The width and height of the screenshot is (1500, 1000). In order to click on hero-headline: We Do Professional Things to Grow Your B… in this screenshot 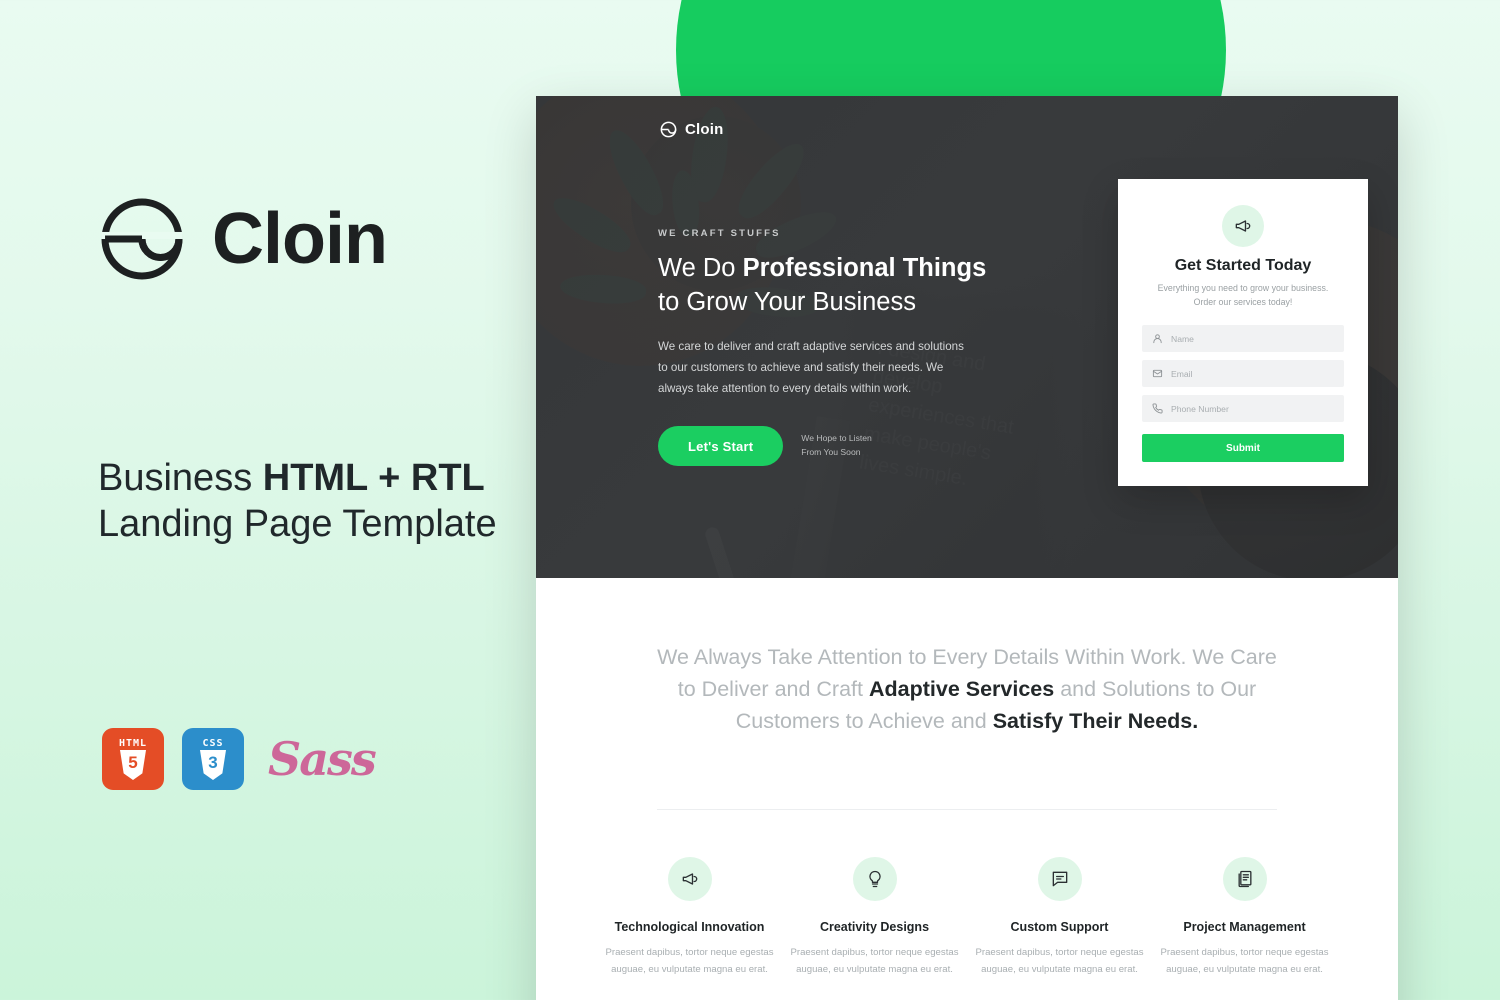, I will do `click(830, 286)`.